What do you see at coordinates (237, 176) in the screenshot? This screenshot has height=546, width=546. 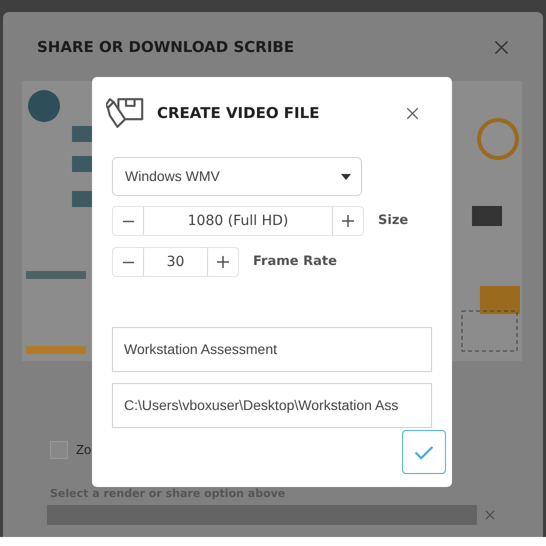 I see `format-dropdown: Windows WMV` at bounding box center [237, 176].